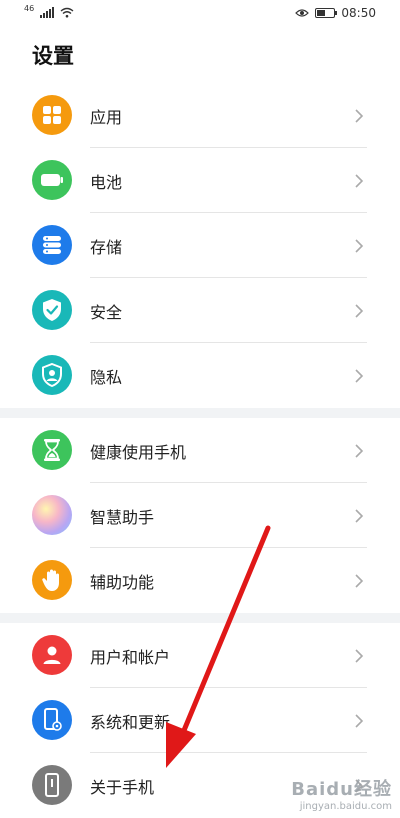 This screenshot has height=818, width=400. Describe the element at coordinates (130, 722) in the screenshot. I see `settings-item-label: 系统和更新` at that location.